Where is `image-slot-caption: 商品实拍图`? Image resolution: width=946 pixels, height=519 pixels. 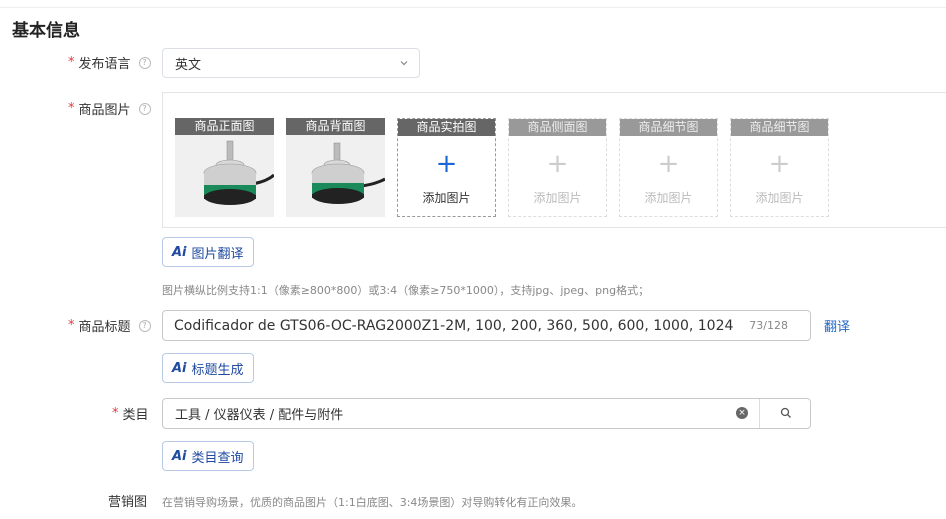
image-slot-caption: 商品实拍图 is located at coordinates (446, 127).